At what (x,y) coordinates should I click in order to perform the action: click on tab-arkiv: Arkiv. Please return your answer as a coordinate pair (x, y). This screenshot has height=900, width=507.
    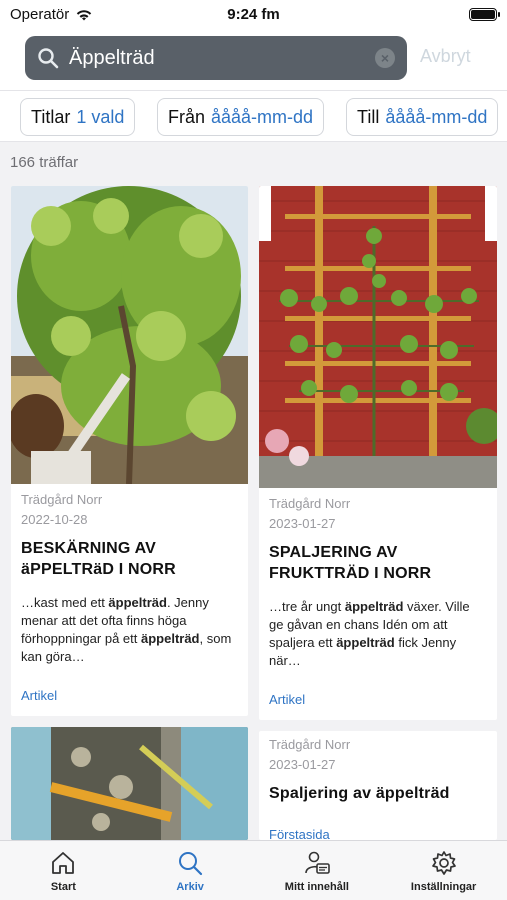
    Looking at the image, I should click on (190, 870).